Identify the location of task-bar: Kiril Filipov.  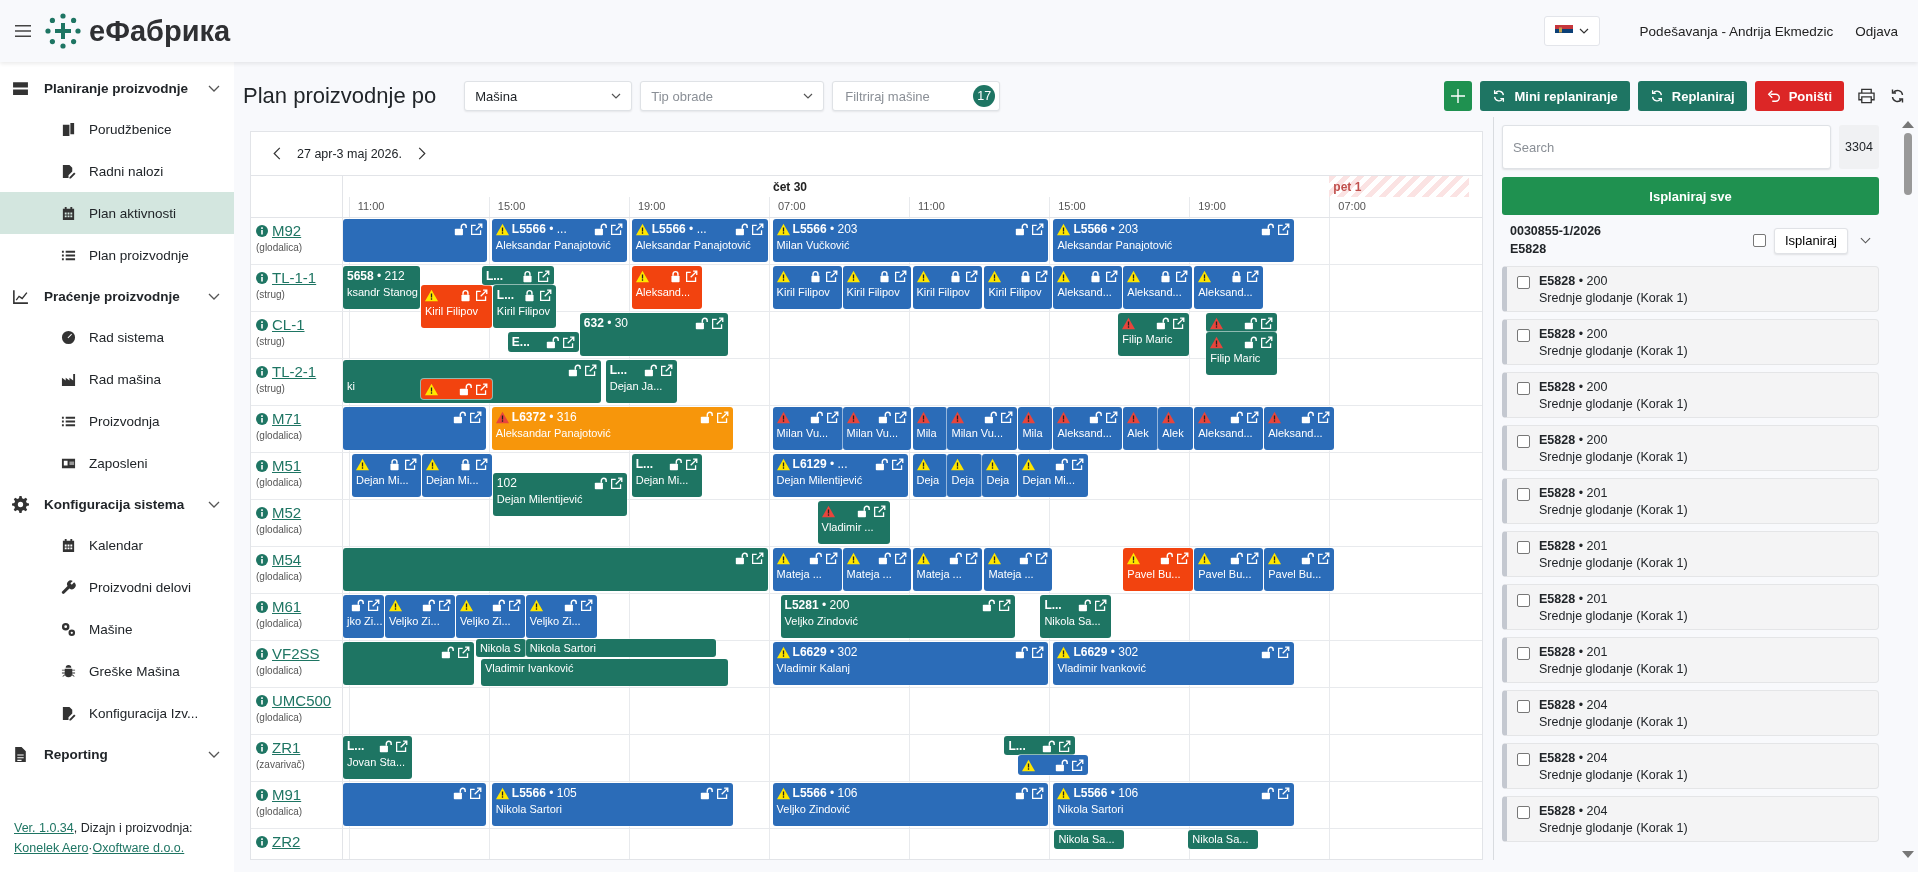
(807, 287).